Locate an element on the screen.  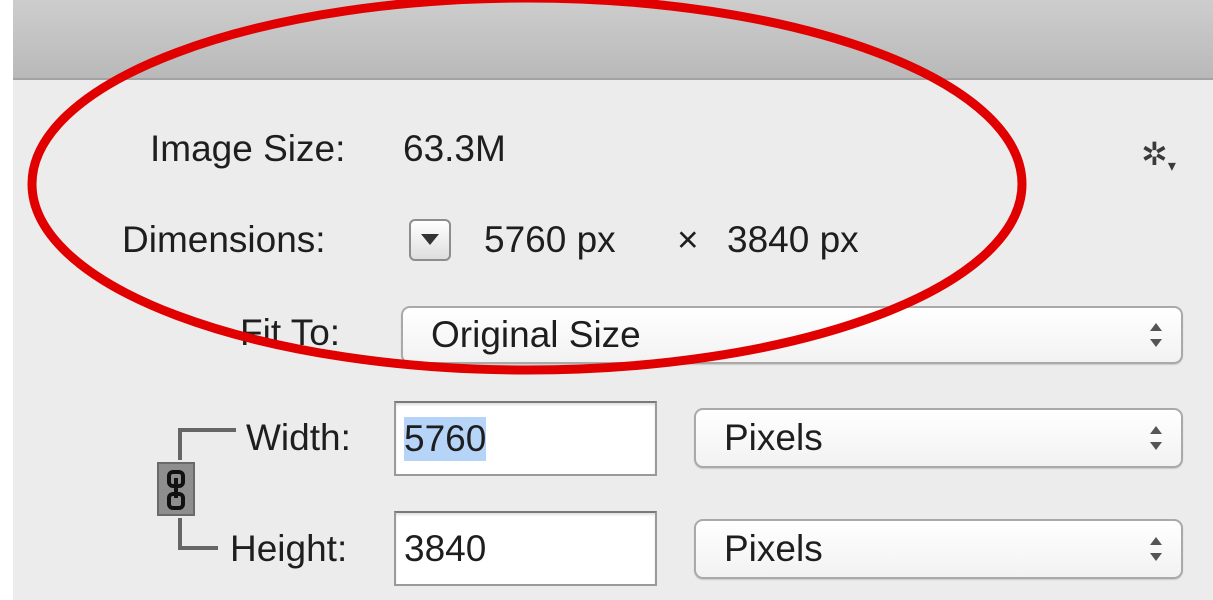
menu-caret-icon: ▾ is located at coordinates (1171, 166).